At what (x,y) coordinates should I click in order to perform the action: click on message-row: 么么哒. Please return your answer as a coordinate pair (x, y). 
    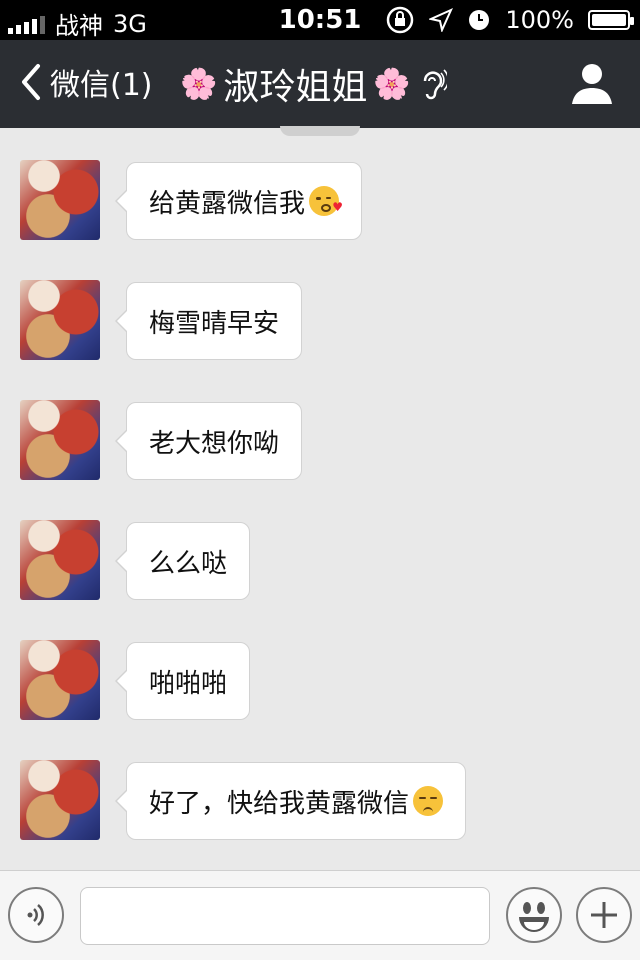
    Looking at the image, I should click on (320, 550).